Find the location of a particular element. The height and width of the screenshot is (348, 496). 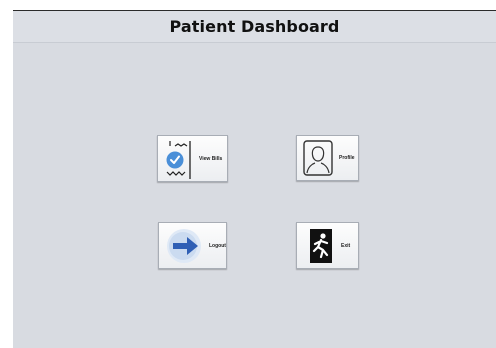

page-title: Patient Dashboard is located at coordinates (254, 26).